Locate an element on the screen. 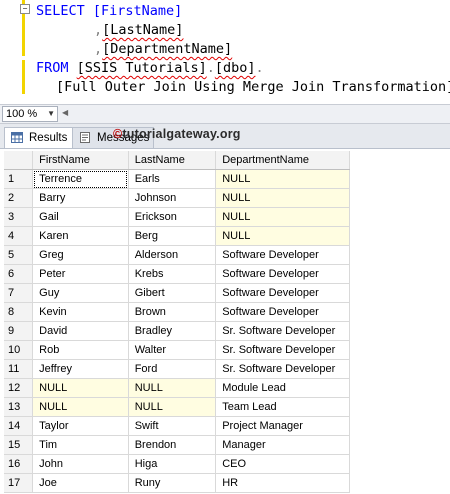 Image resolution: width=450 pixels, height=494 pixels. table-row: 13 NULL NULL Team Lead is located at coordinates (177, 407).